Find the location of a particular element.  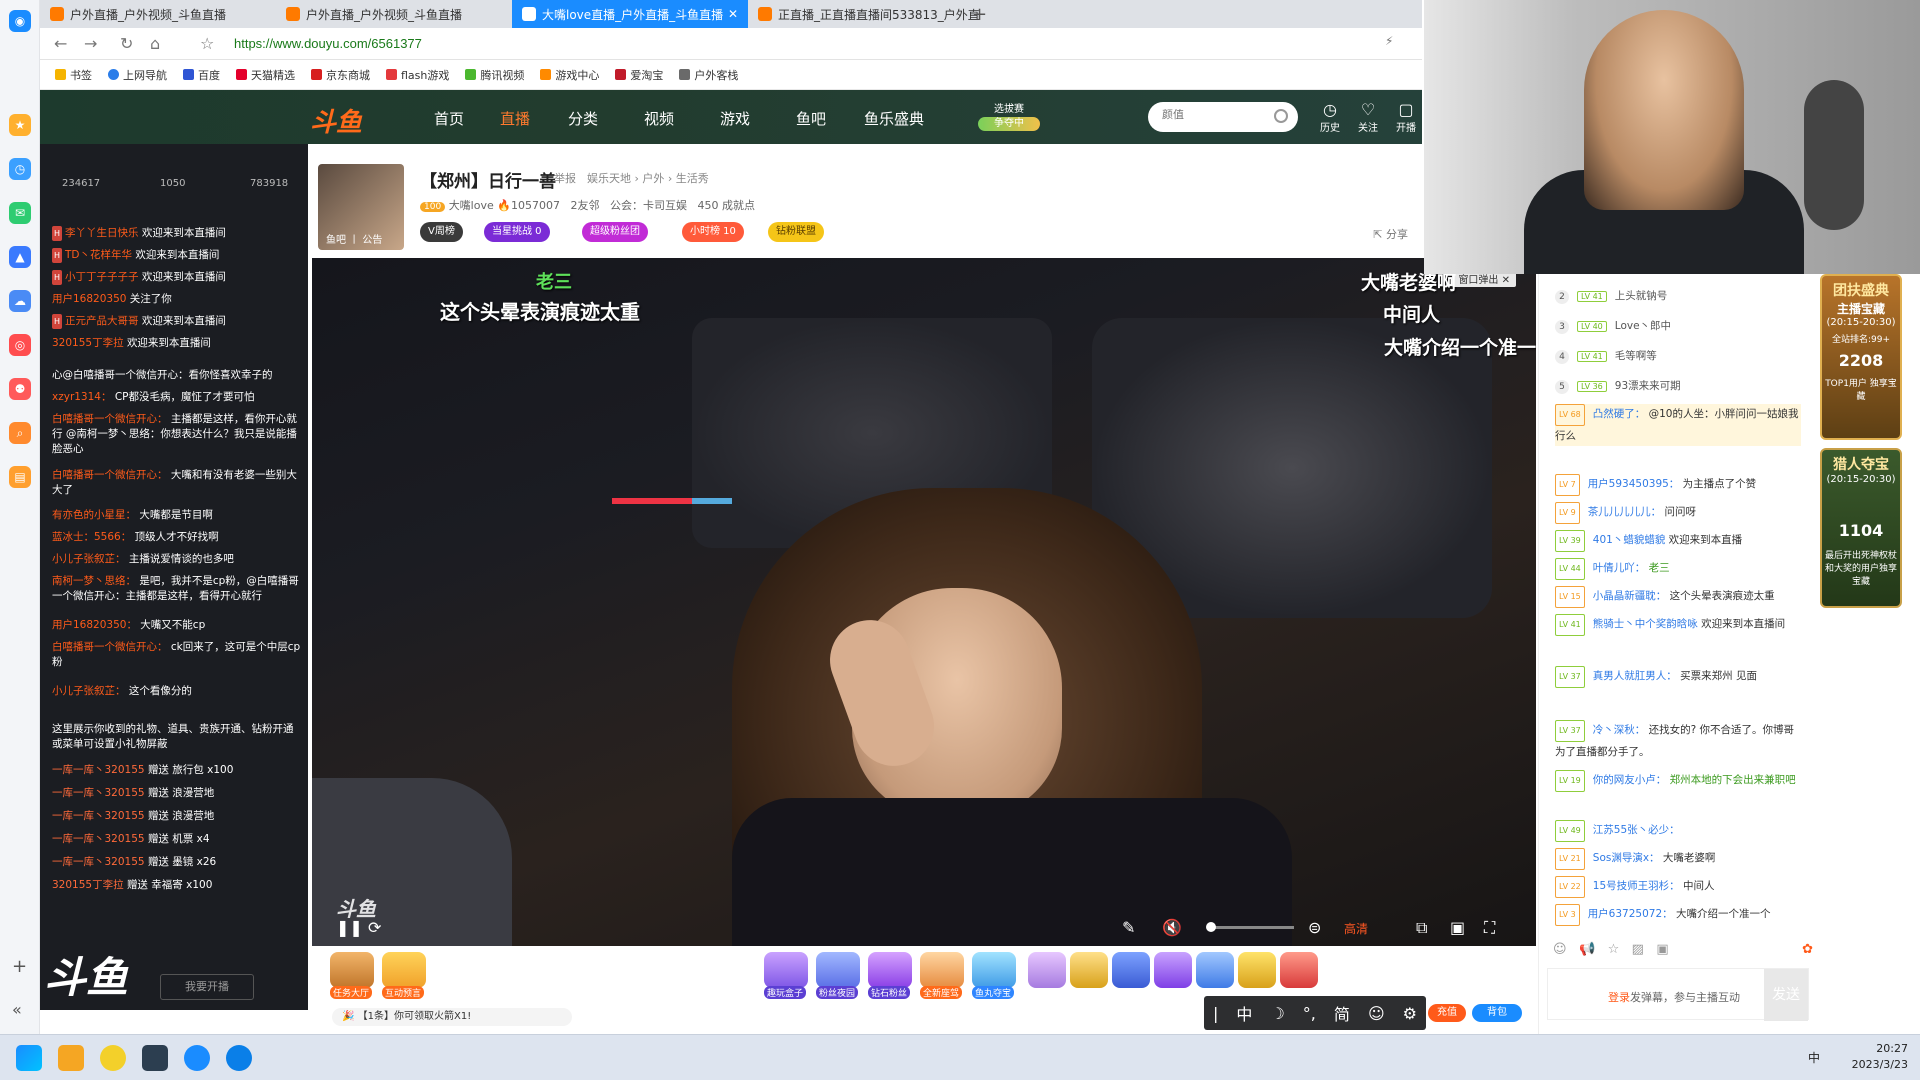

folder-icon: ▤ is located at coordinates (20, 477).